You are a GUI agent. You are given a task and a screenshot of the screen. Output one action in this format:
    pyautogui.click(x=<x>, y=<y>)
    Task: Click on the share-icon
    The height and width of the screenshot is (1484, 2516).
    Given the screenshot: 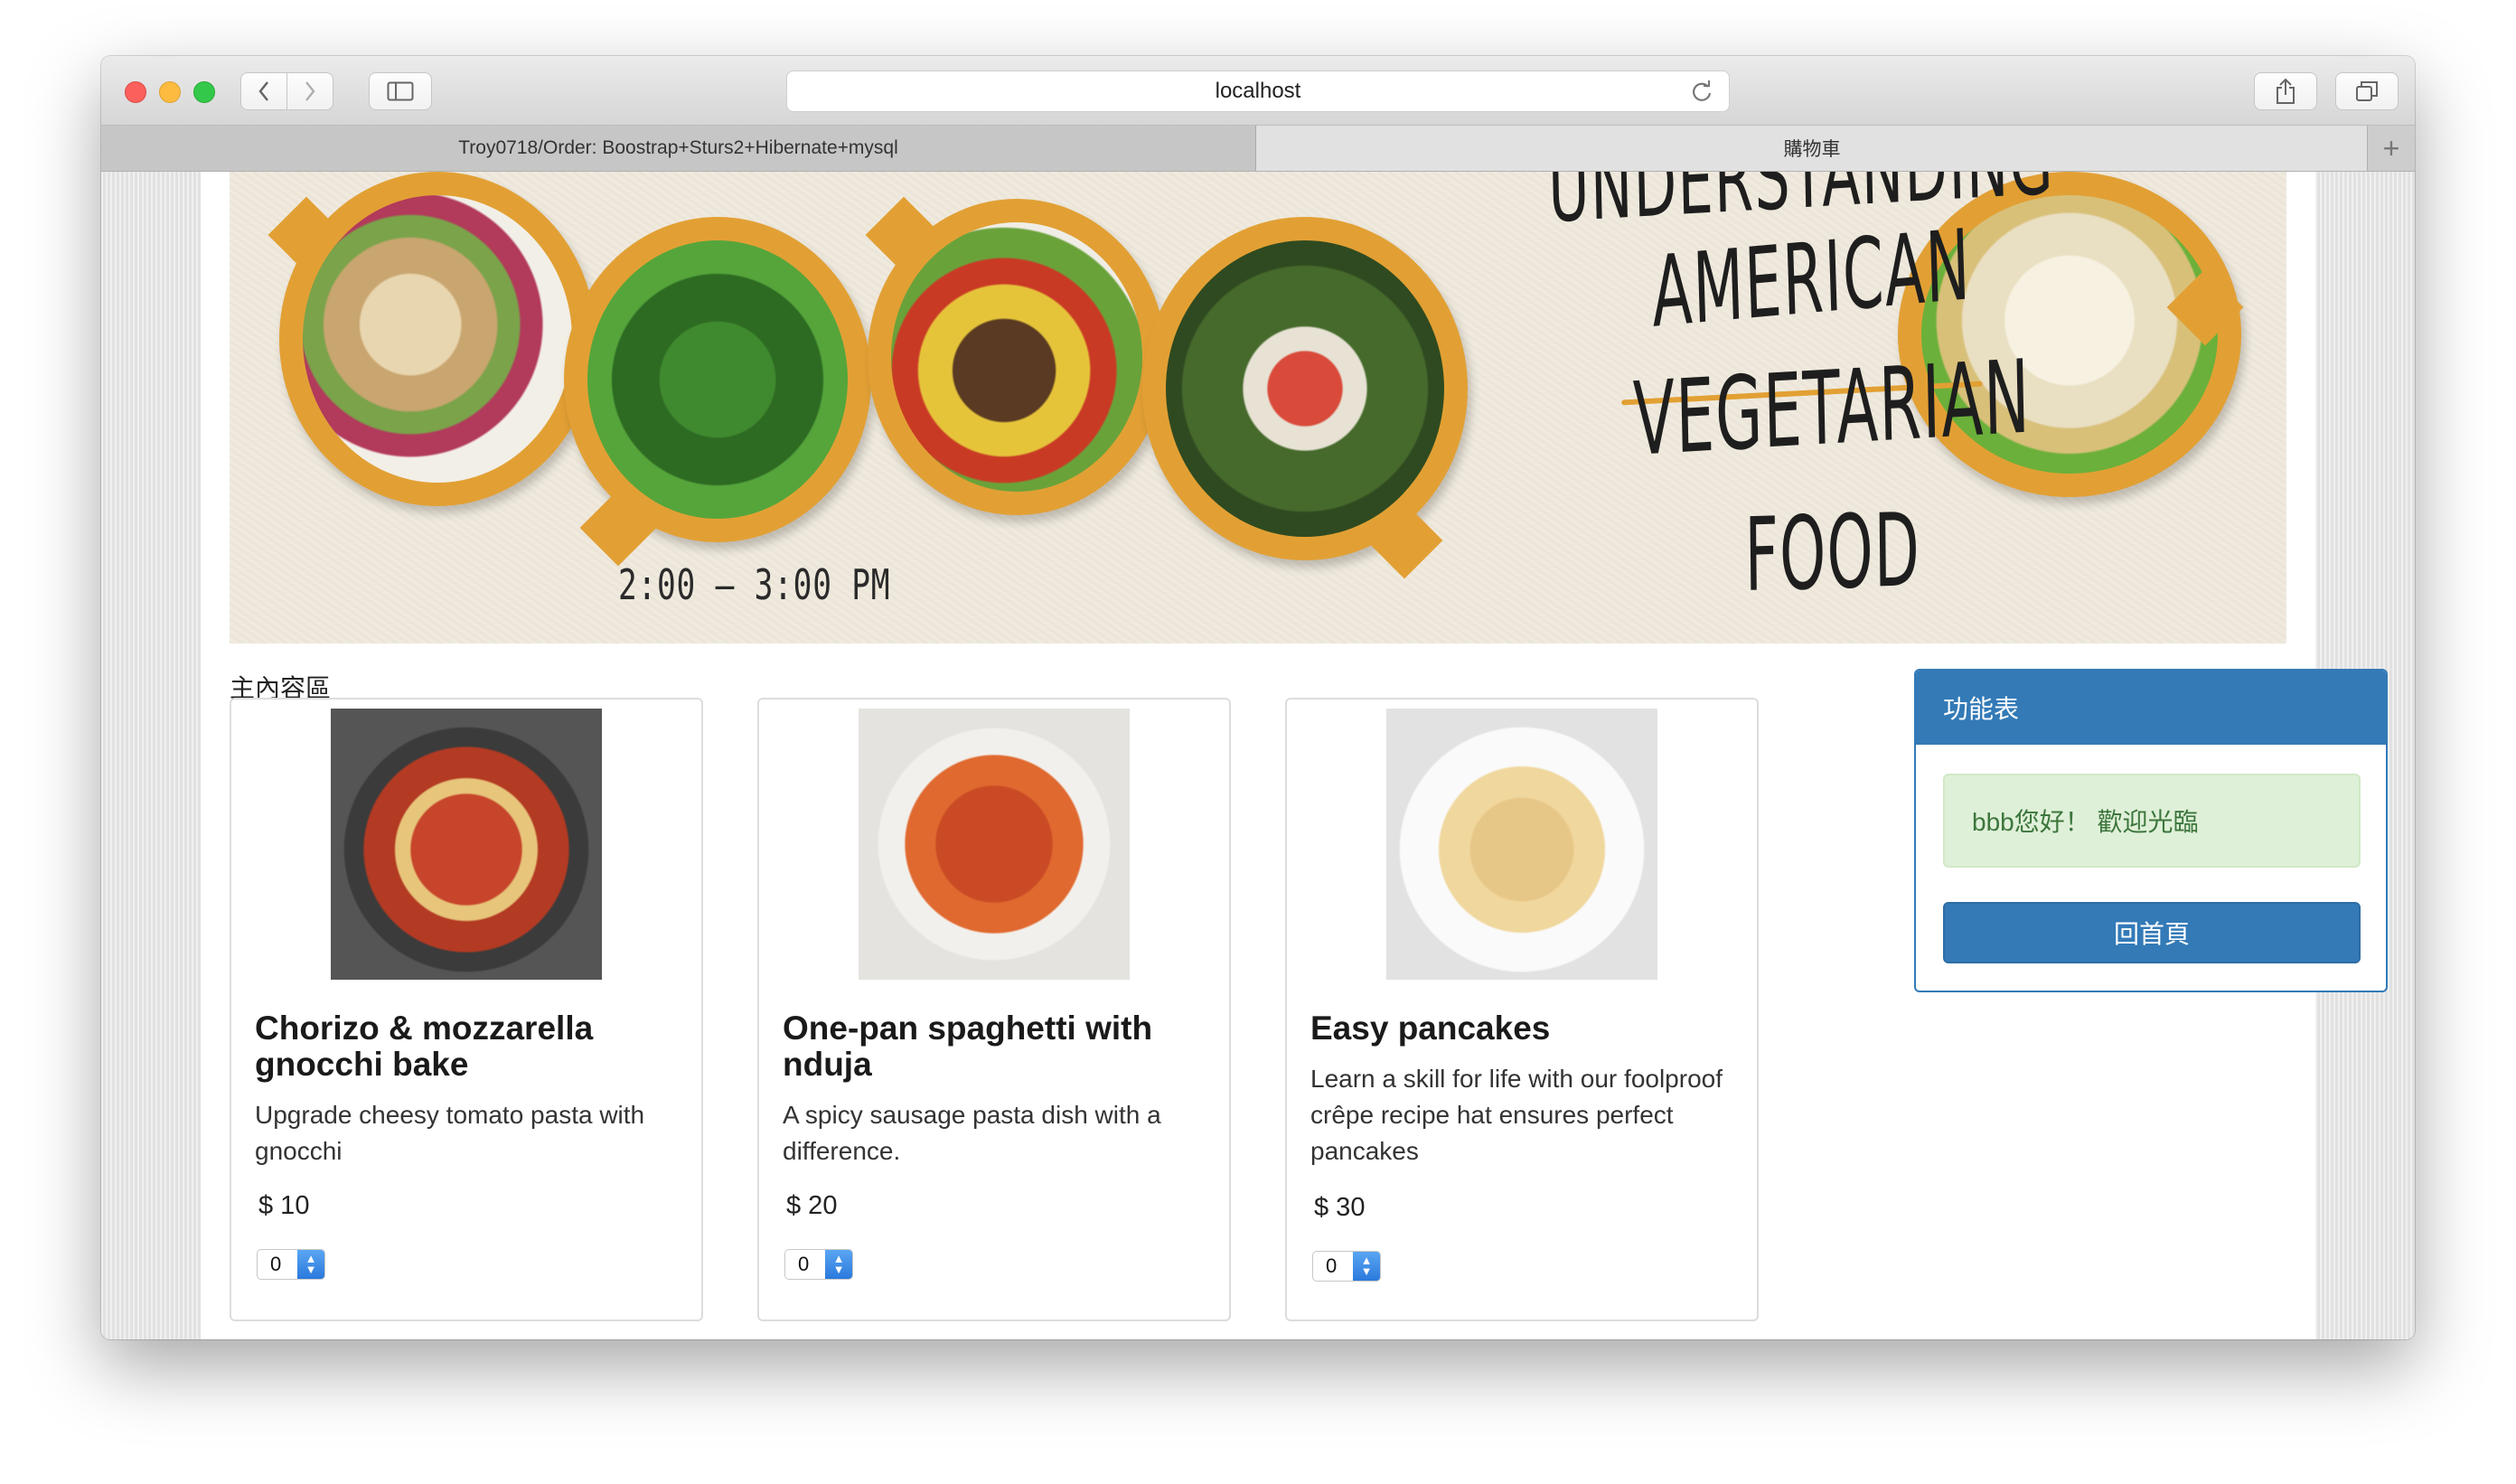 What is the action you would take?
    pyautogui.click(x=2286, y=91)
    